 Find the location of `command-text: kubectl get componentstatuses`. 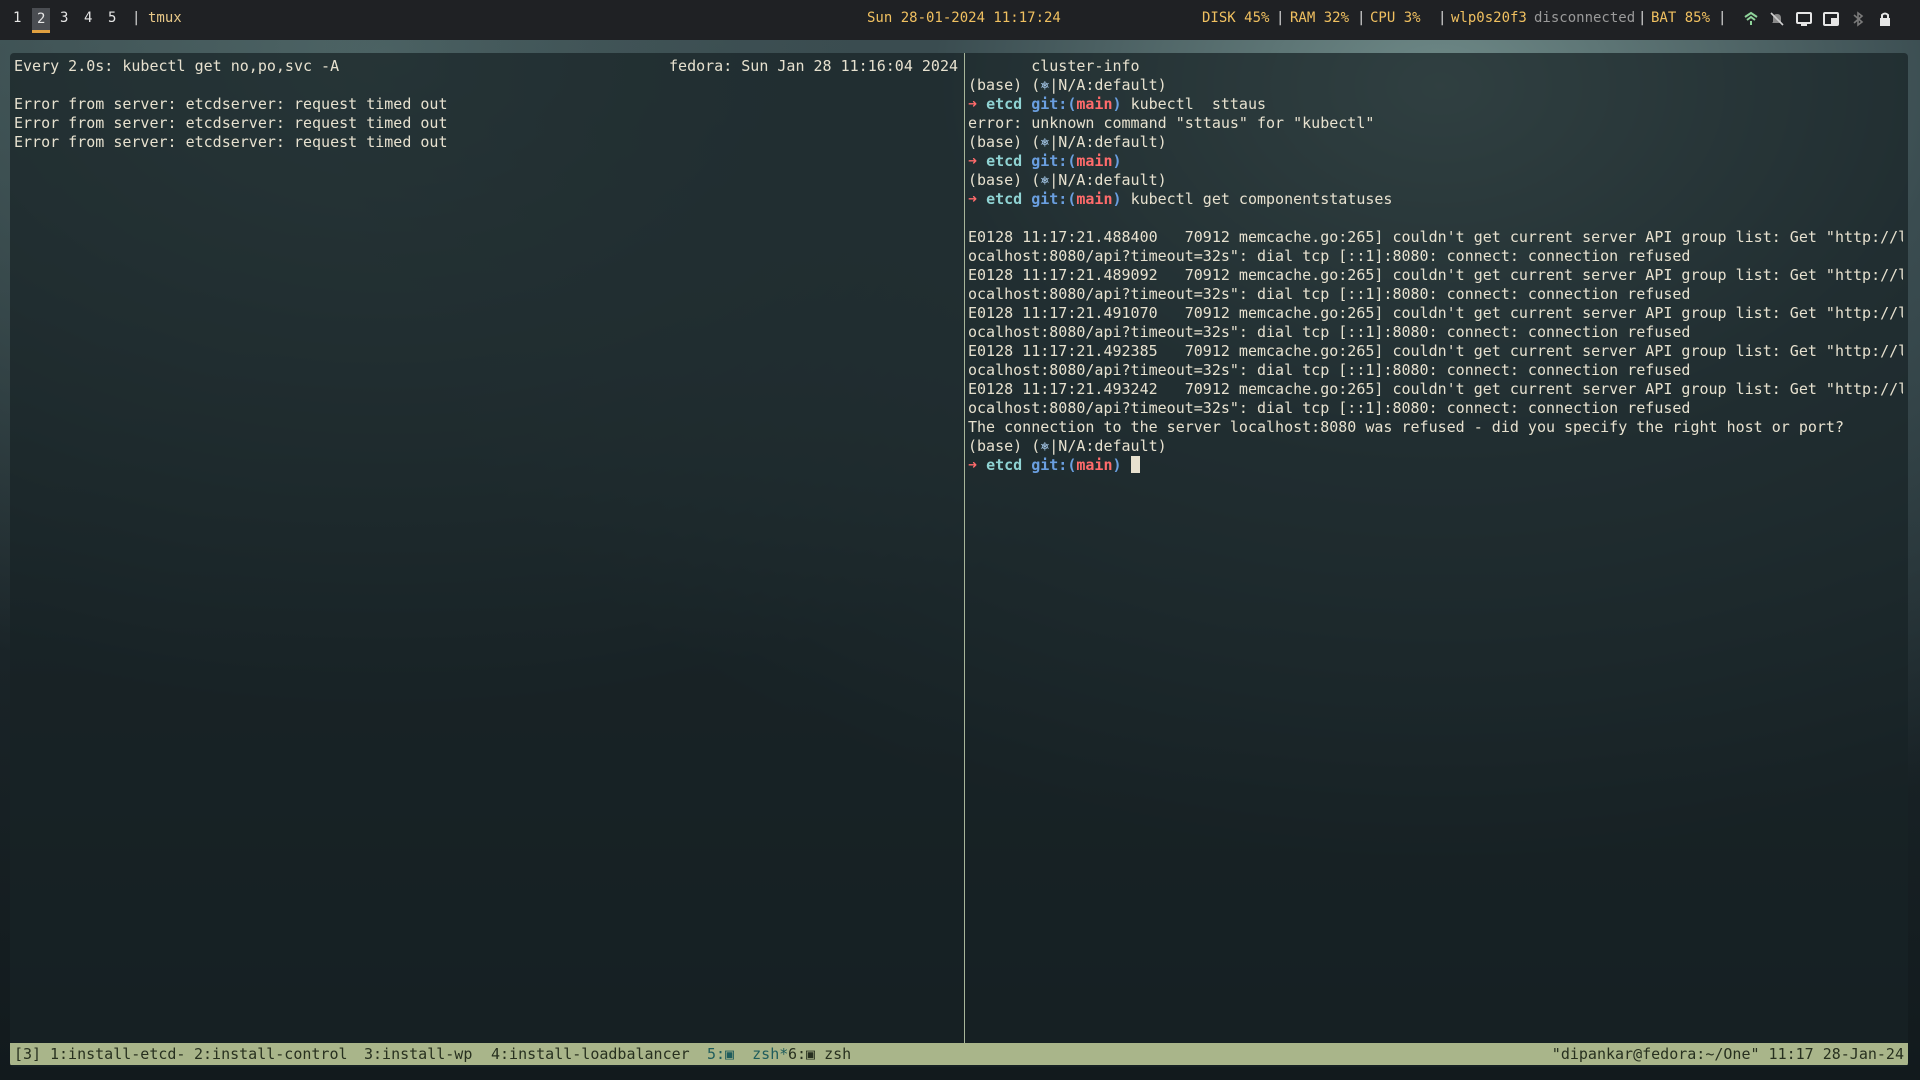

command-text: kubectl get componentstatuses is located at coordinates (1261, 199).